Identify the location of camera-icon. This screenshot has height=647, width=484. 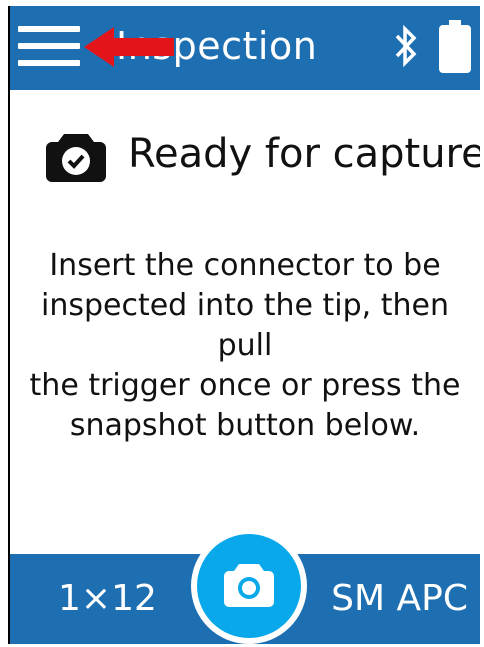
(249, 585).